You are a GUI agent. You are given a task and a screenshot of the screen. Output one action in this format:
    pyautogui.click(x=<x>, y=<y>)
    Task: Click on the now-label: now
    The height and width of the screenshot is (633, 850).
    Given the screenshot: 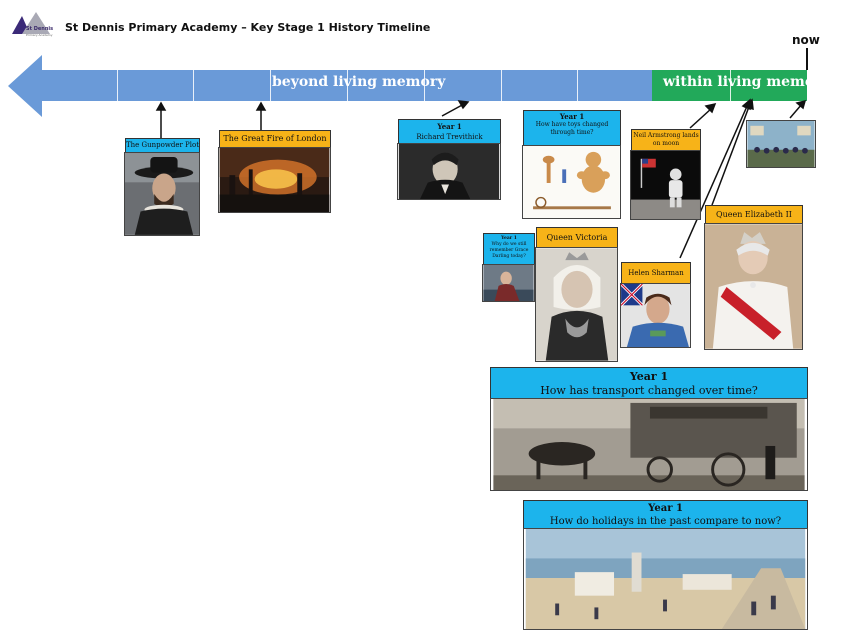 What is the action you would take?
    pyautogui.click(x=806, y=40)
    